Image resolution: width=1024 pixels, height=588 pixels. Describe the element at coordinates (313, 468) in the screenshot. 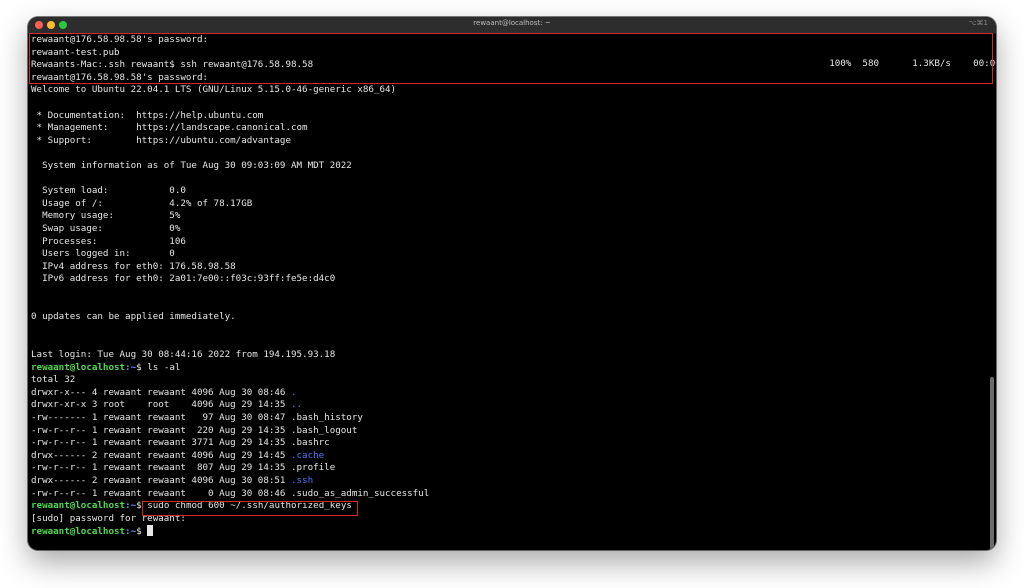

I see `file-name: .profile` at that location.